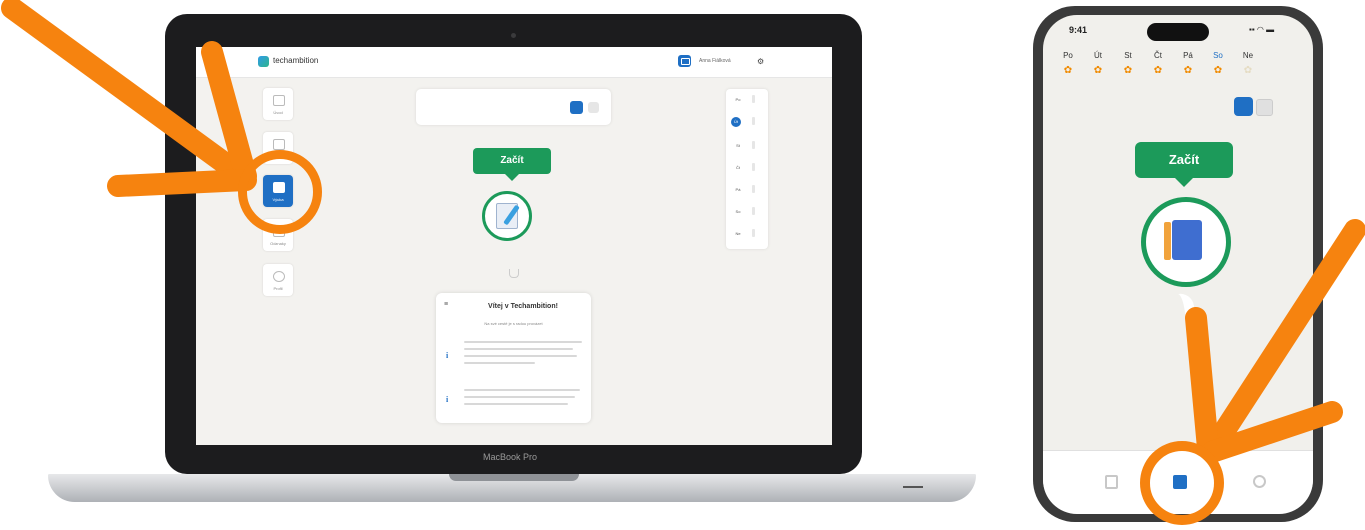 The height and width of the screenshot is (530, 1365). I want to click on lesson-path, so click(1189, 358).